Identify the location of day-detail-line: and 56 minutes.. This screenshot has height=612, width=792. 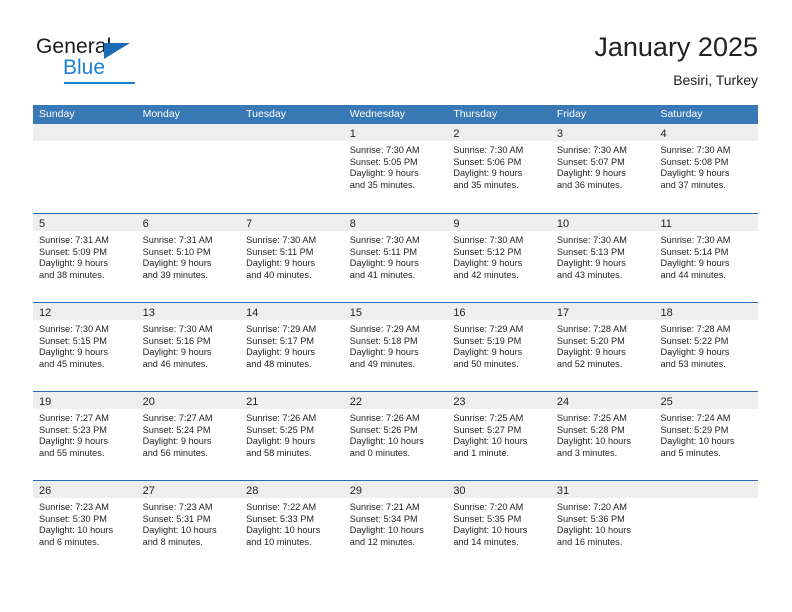
(175, 452).